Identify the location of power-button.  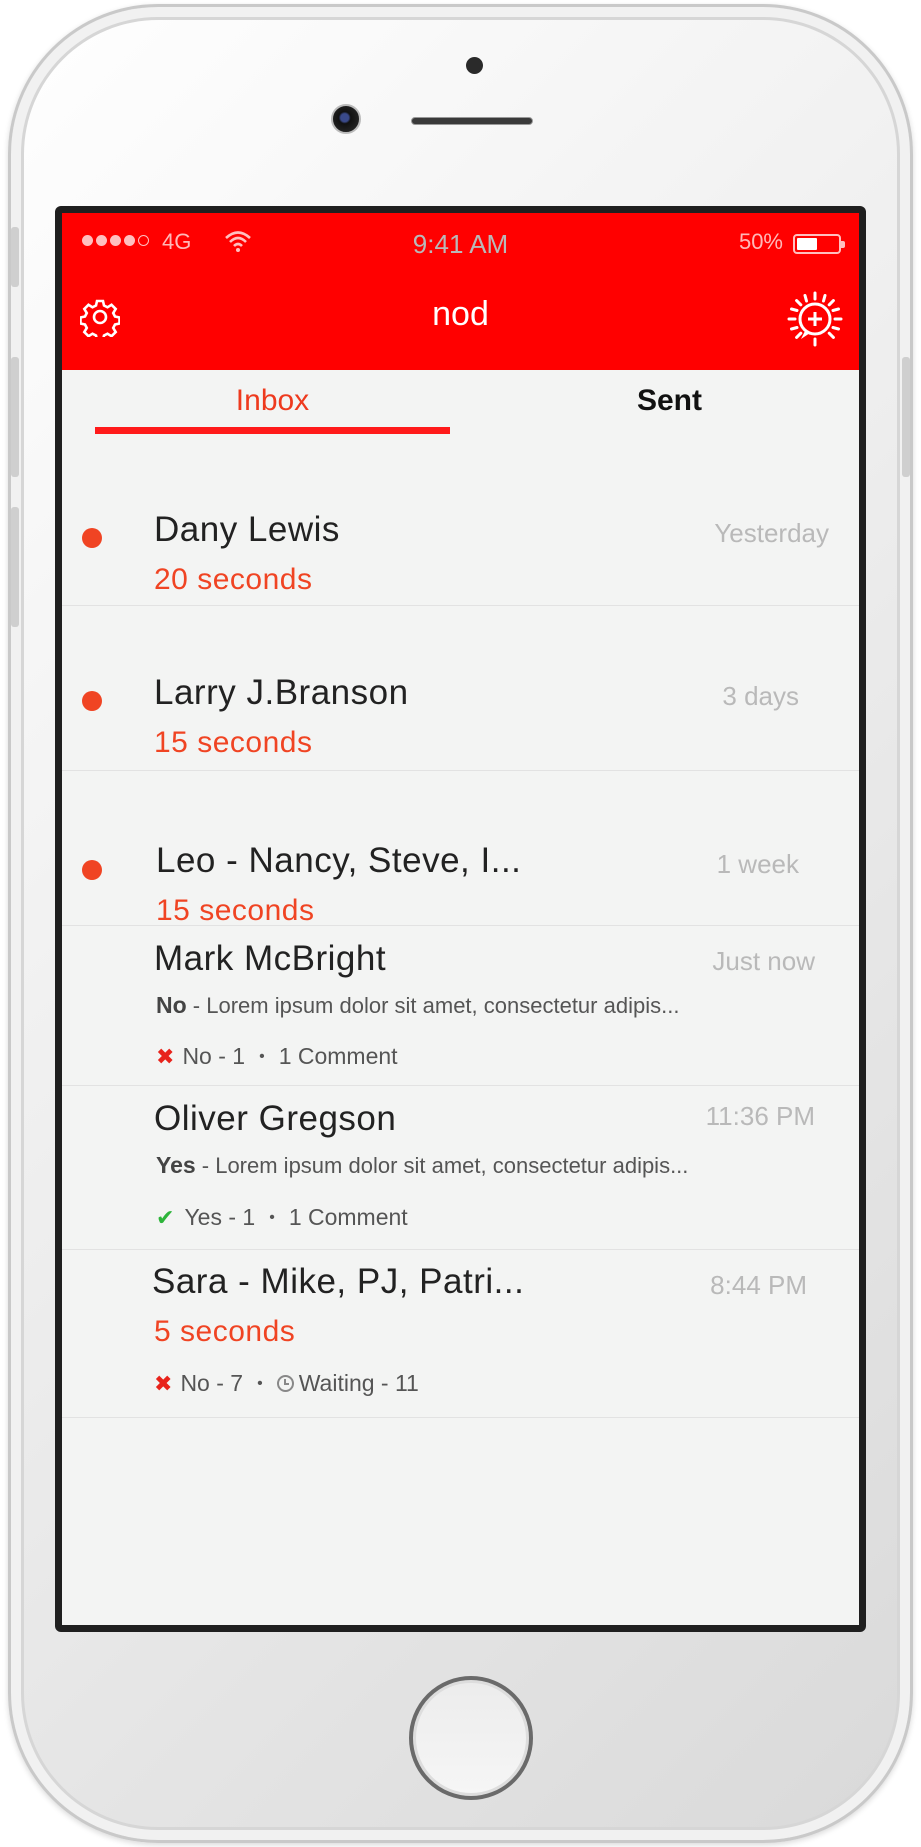
(906, 417).